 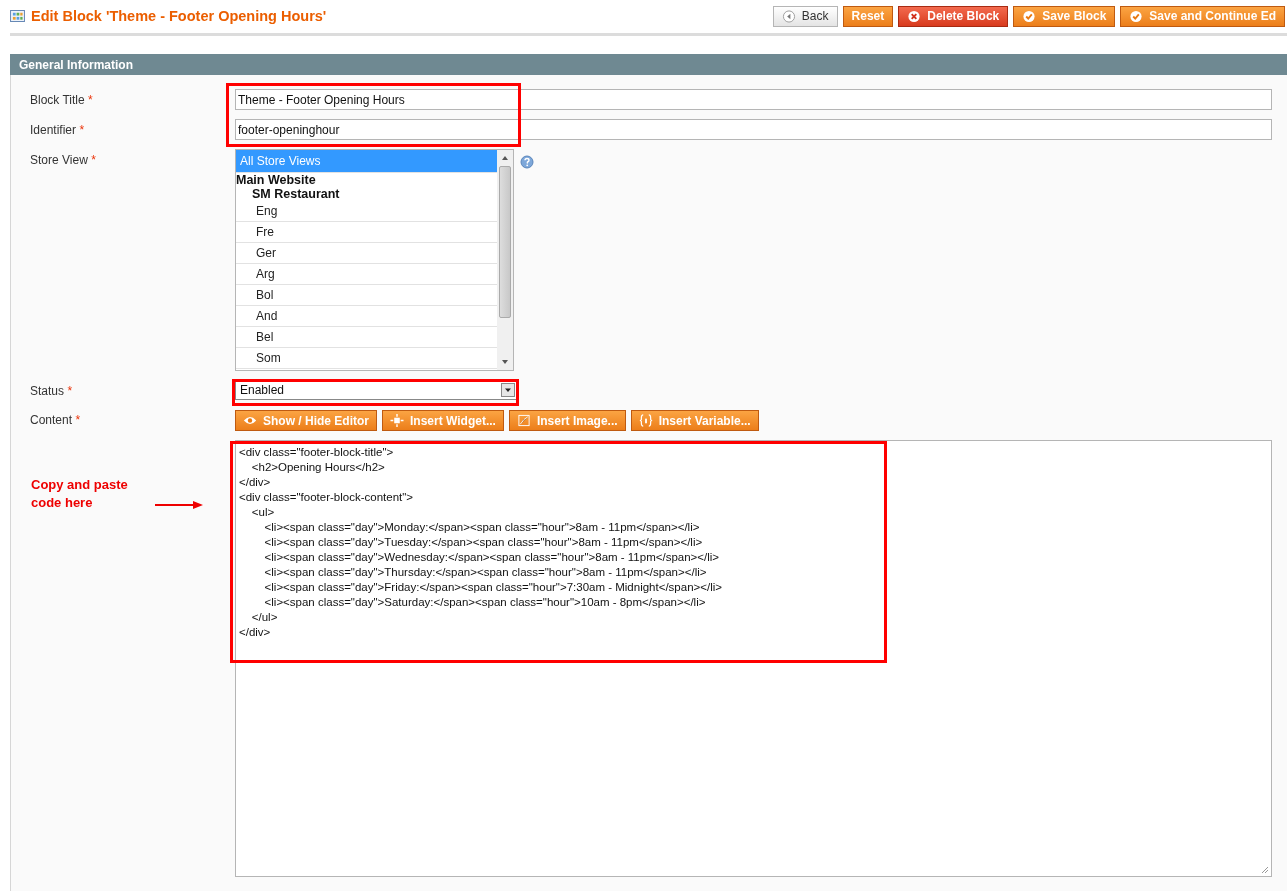 What do you see at coordinates (366, 274) in the screenshot?
I see `store-option: Arg` at bounding box center [366, 274].